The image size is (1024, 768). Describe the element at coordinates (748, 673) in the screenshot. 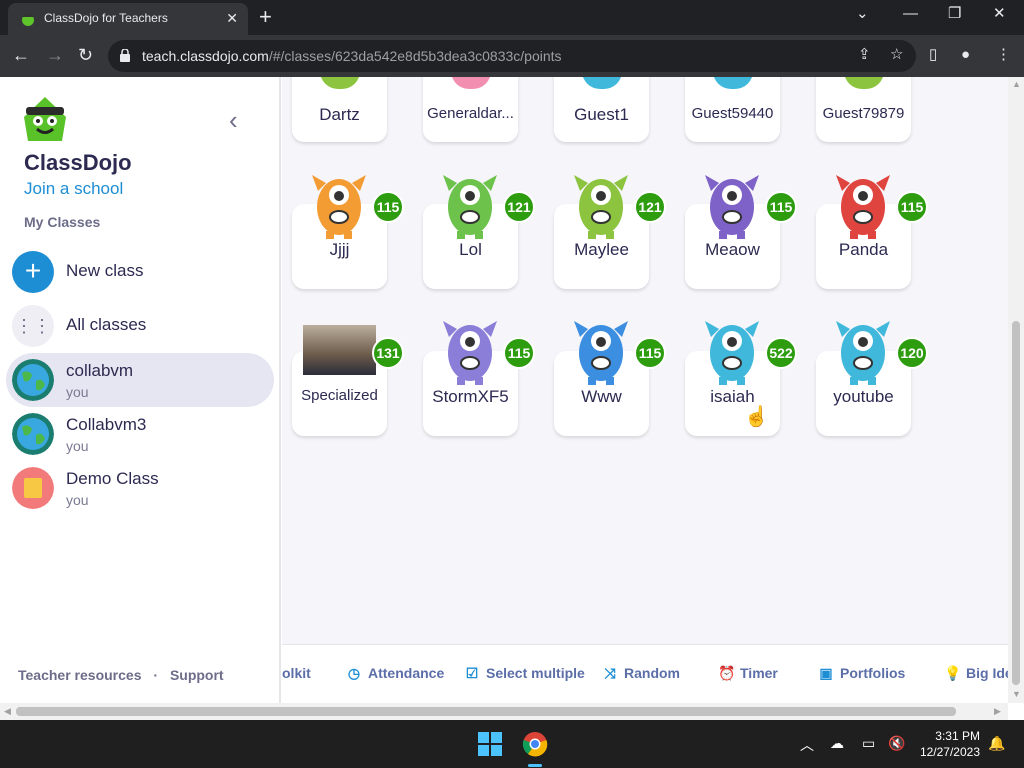

I see `timer-button: ⏰ Timer` at that location.